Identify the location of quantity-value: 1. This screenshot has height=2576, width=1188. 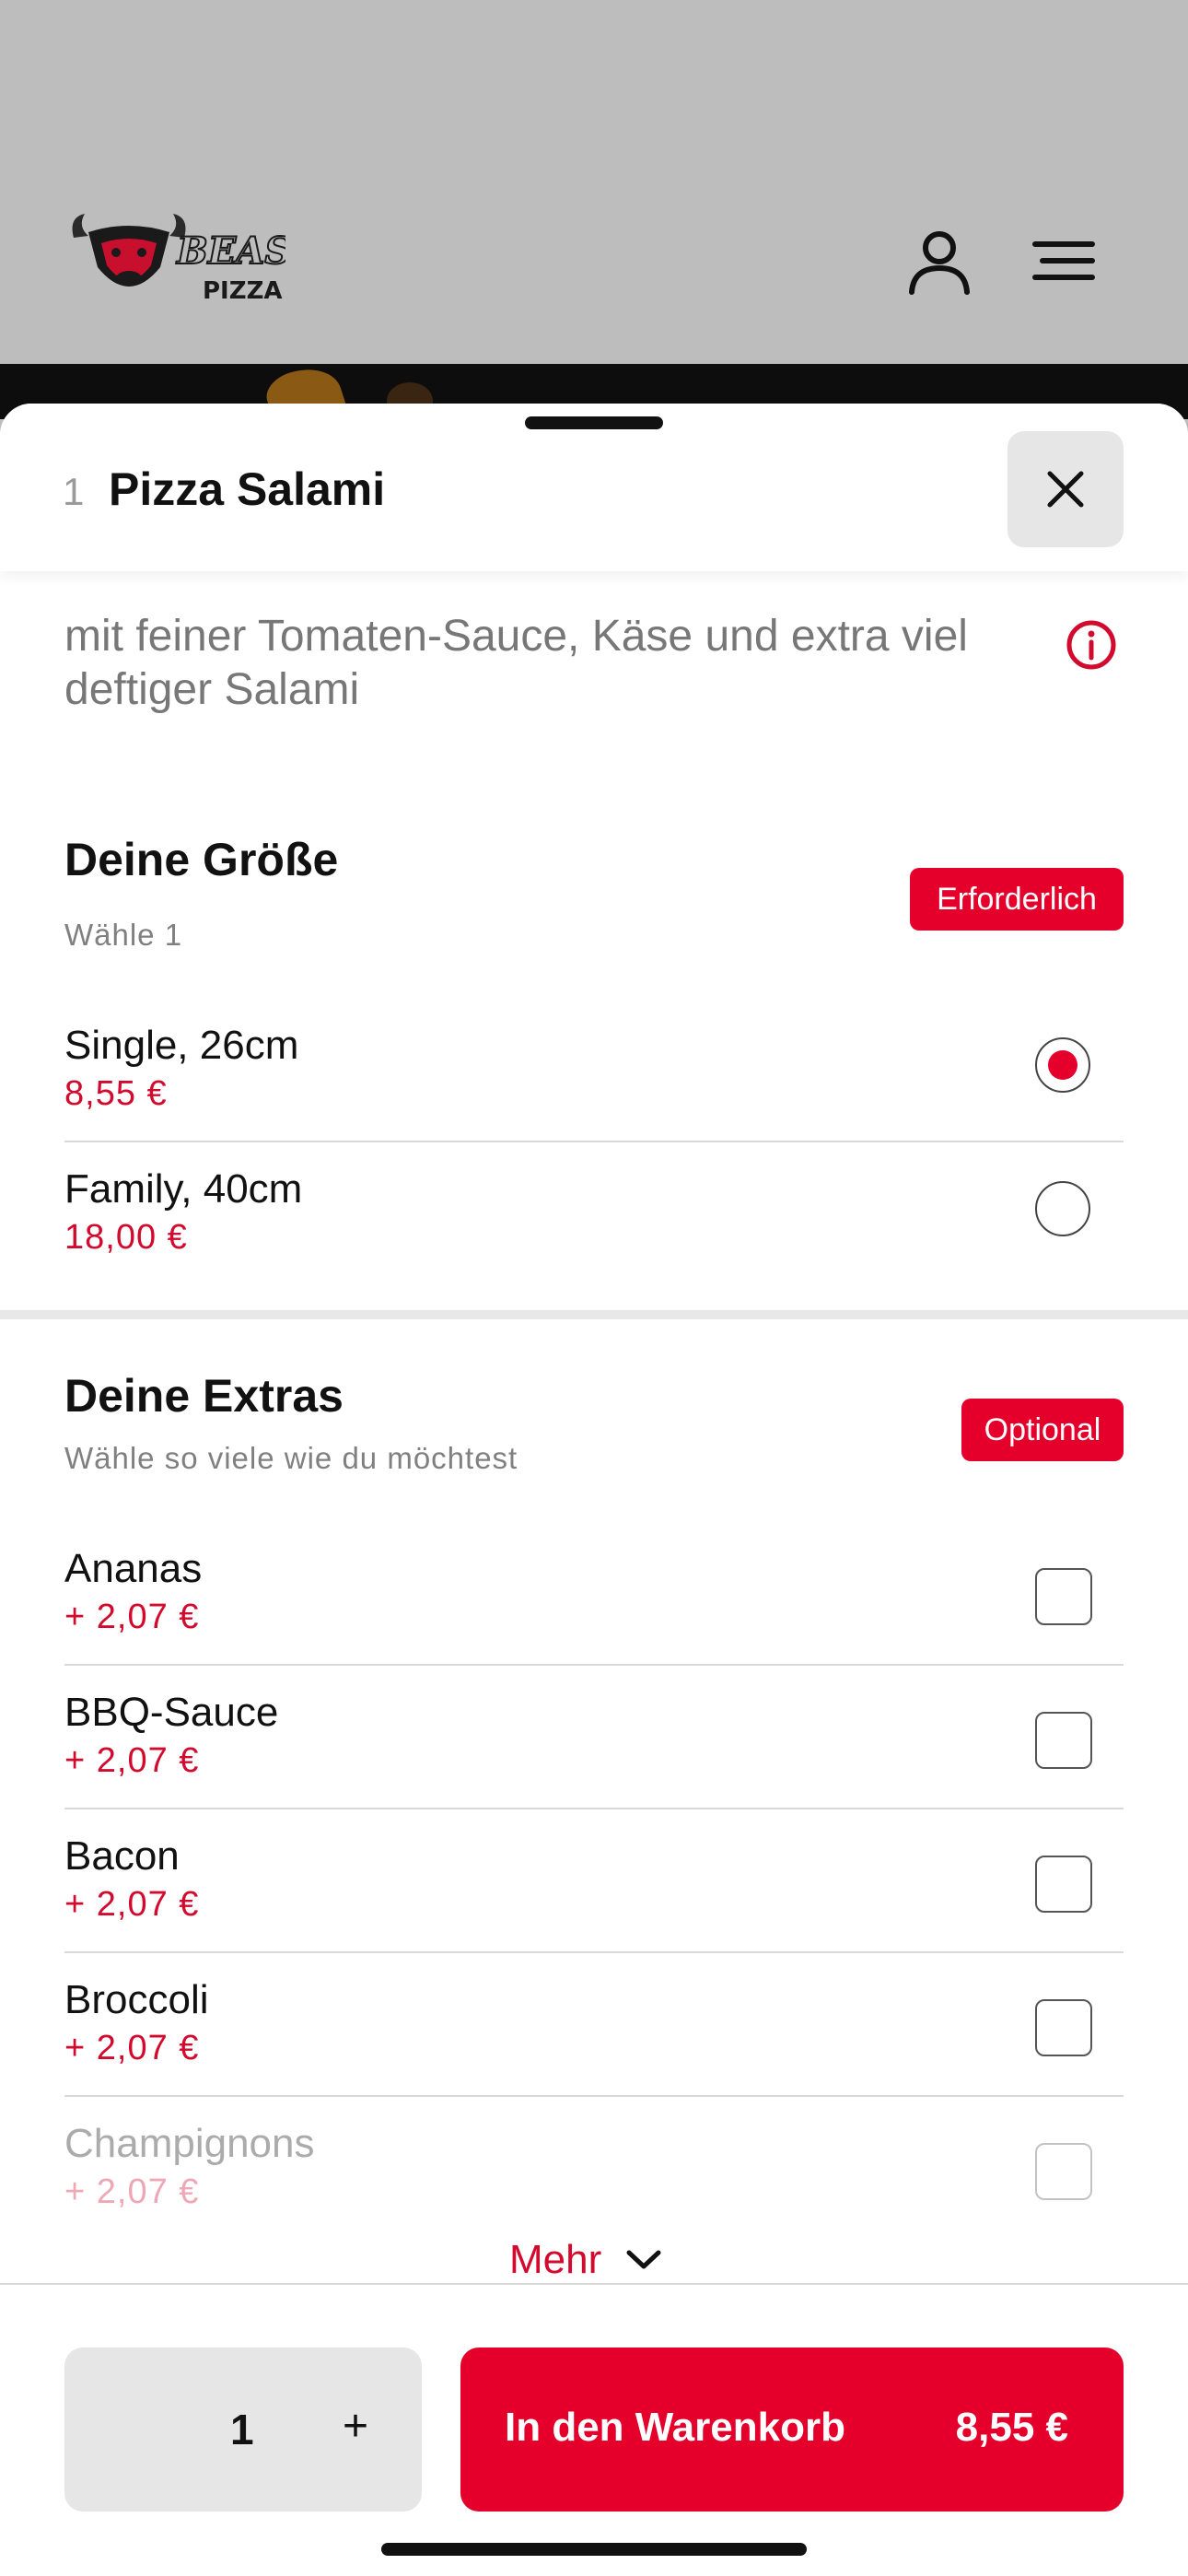
(242, 2429).